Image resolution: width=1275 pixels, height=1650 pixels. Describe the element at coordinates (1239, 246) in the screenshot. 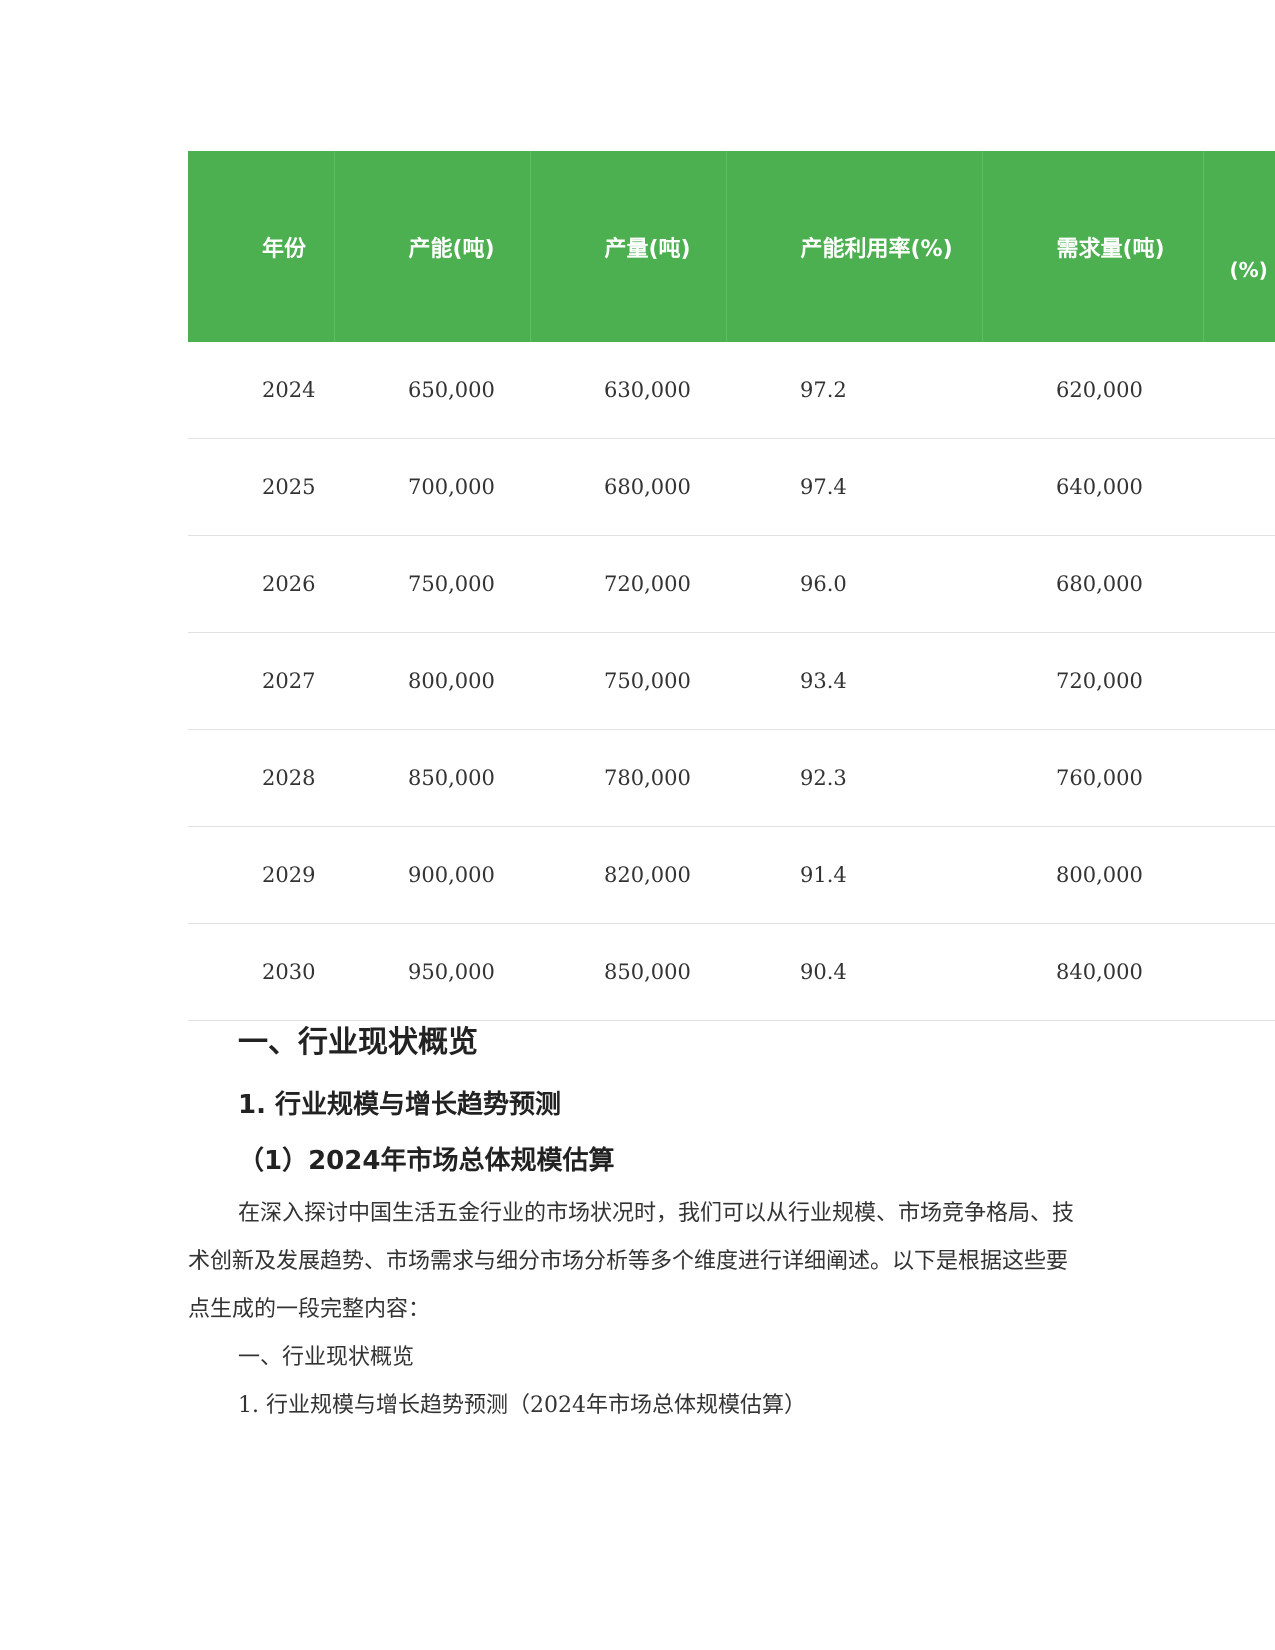

I see `header-share-partial: (%)` at that location.